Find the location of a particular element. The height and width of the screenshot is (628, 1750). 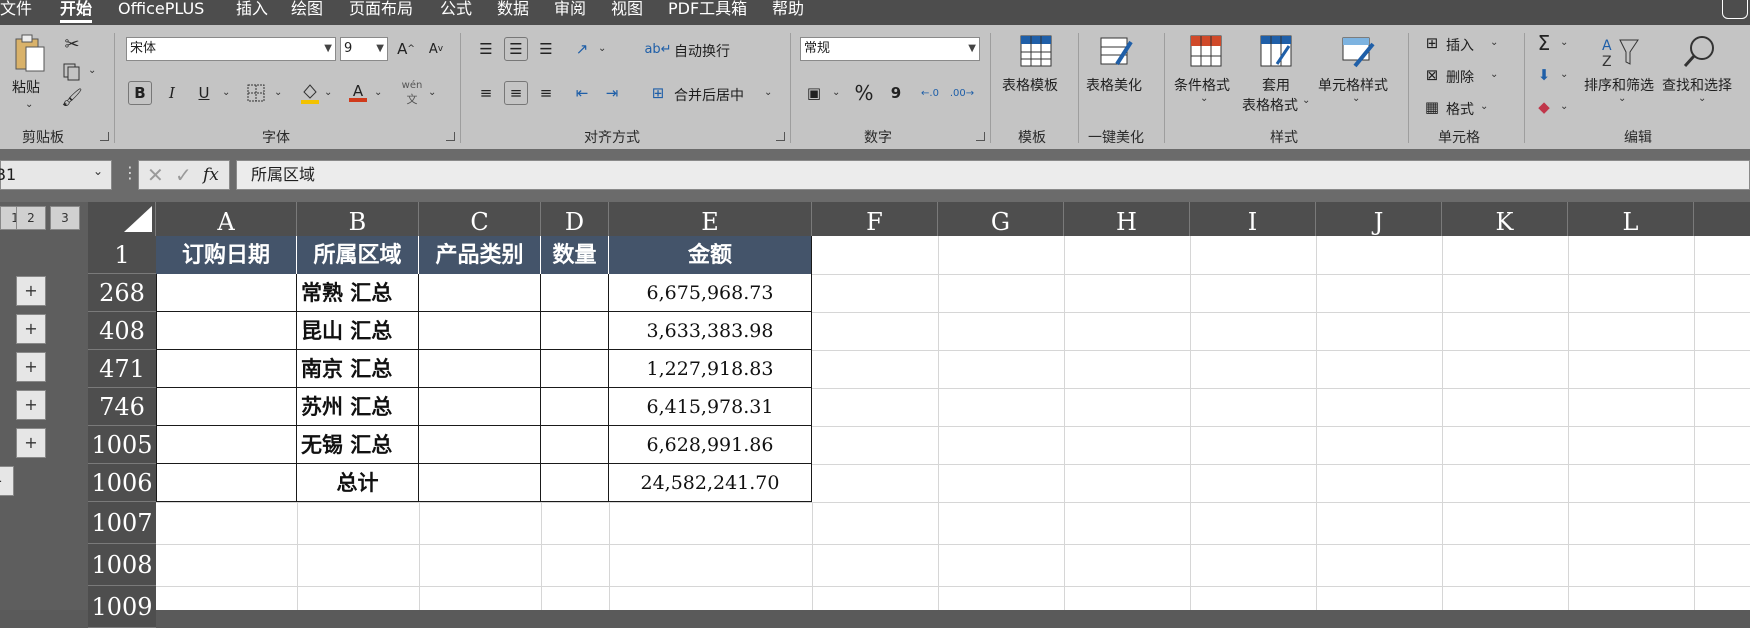

fill-color-icon is located at coordinates (310, 93).